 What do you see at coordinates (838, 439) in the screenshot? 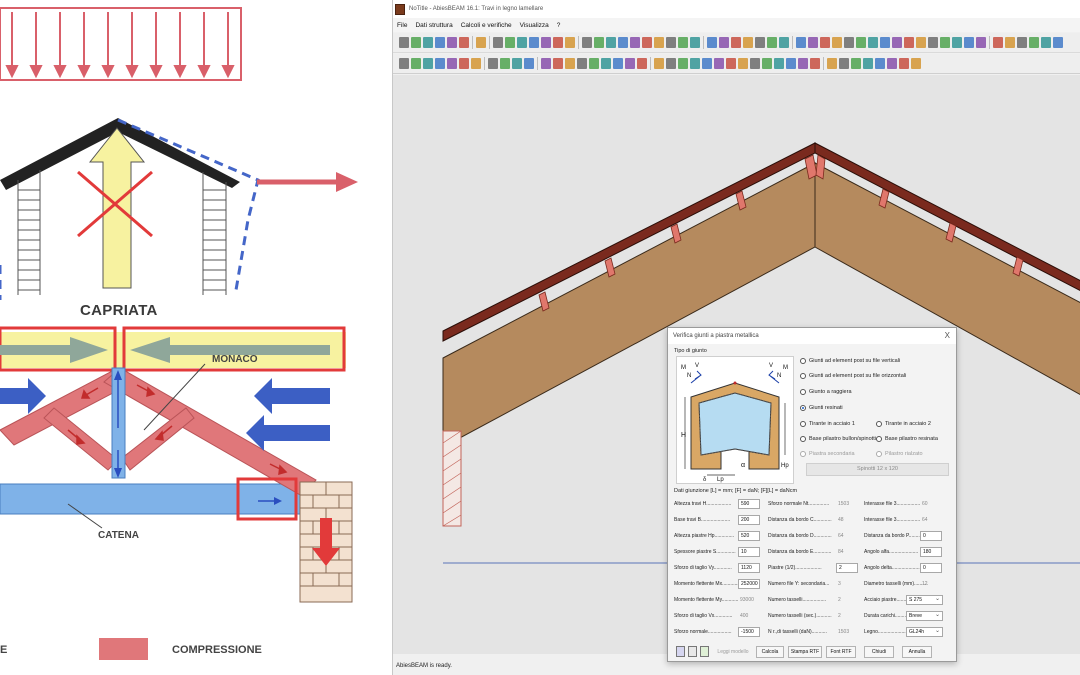
I see `option-bolted-base: Base pilastro bullon/spinotti` at bounding box center [838, 439].